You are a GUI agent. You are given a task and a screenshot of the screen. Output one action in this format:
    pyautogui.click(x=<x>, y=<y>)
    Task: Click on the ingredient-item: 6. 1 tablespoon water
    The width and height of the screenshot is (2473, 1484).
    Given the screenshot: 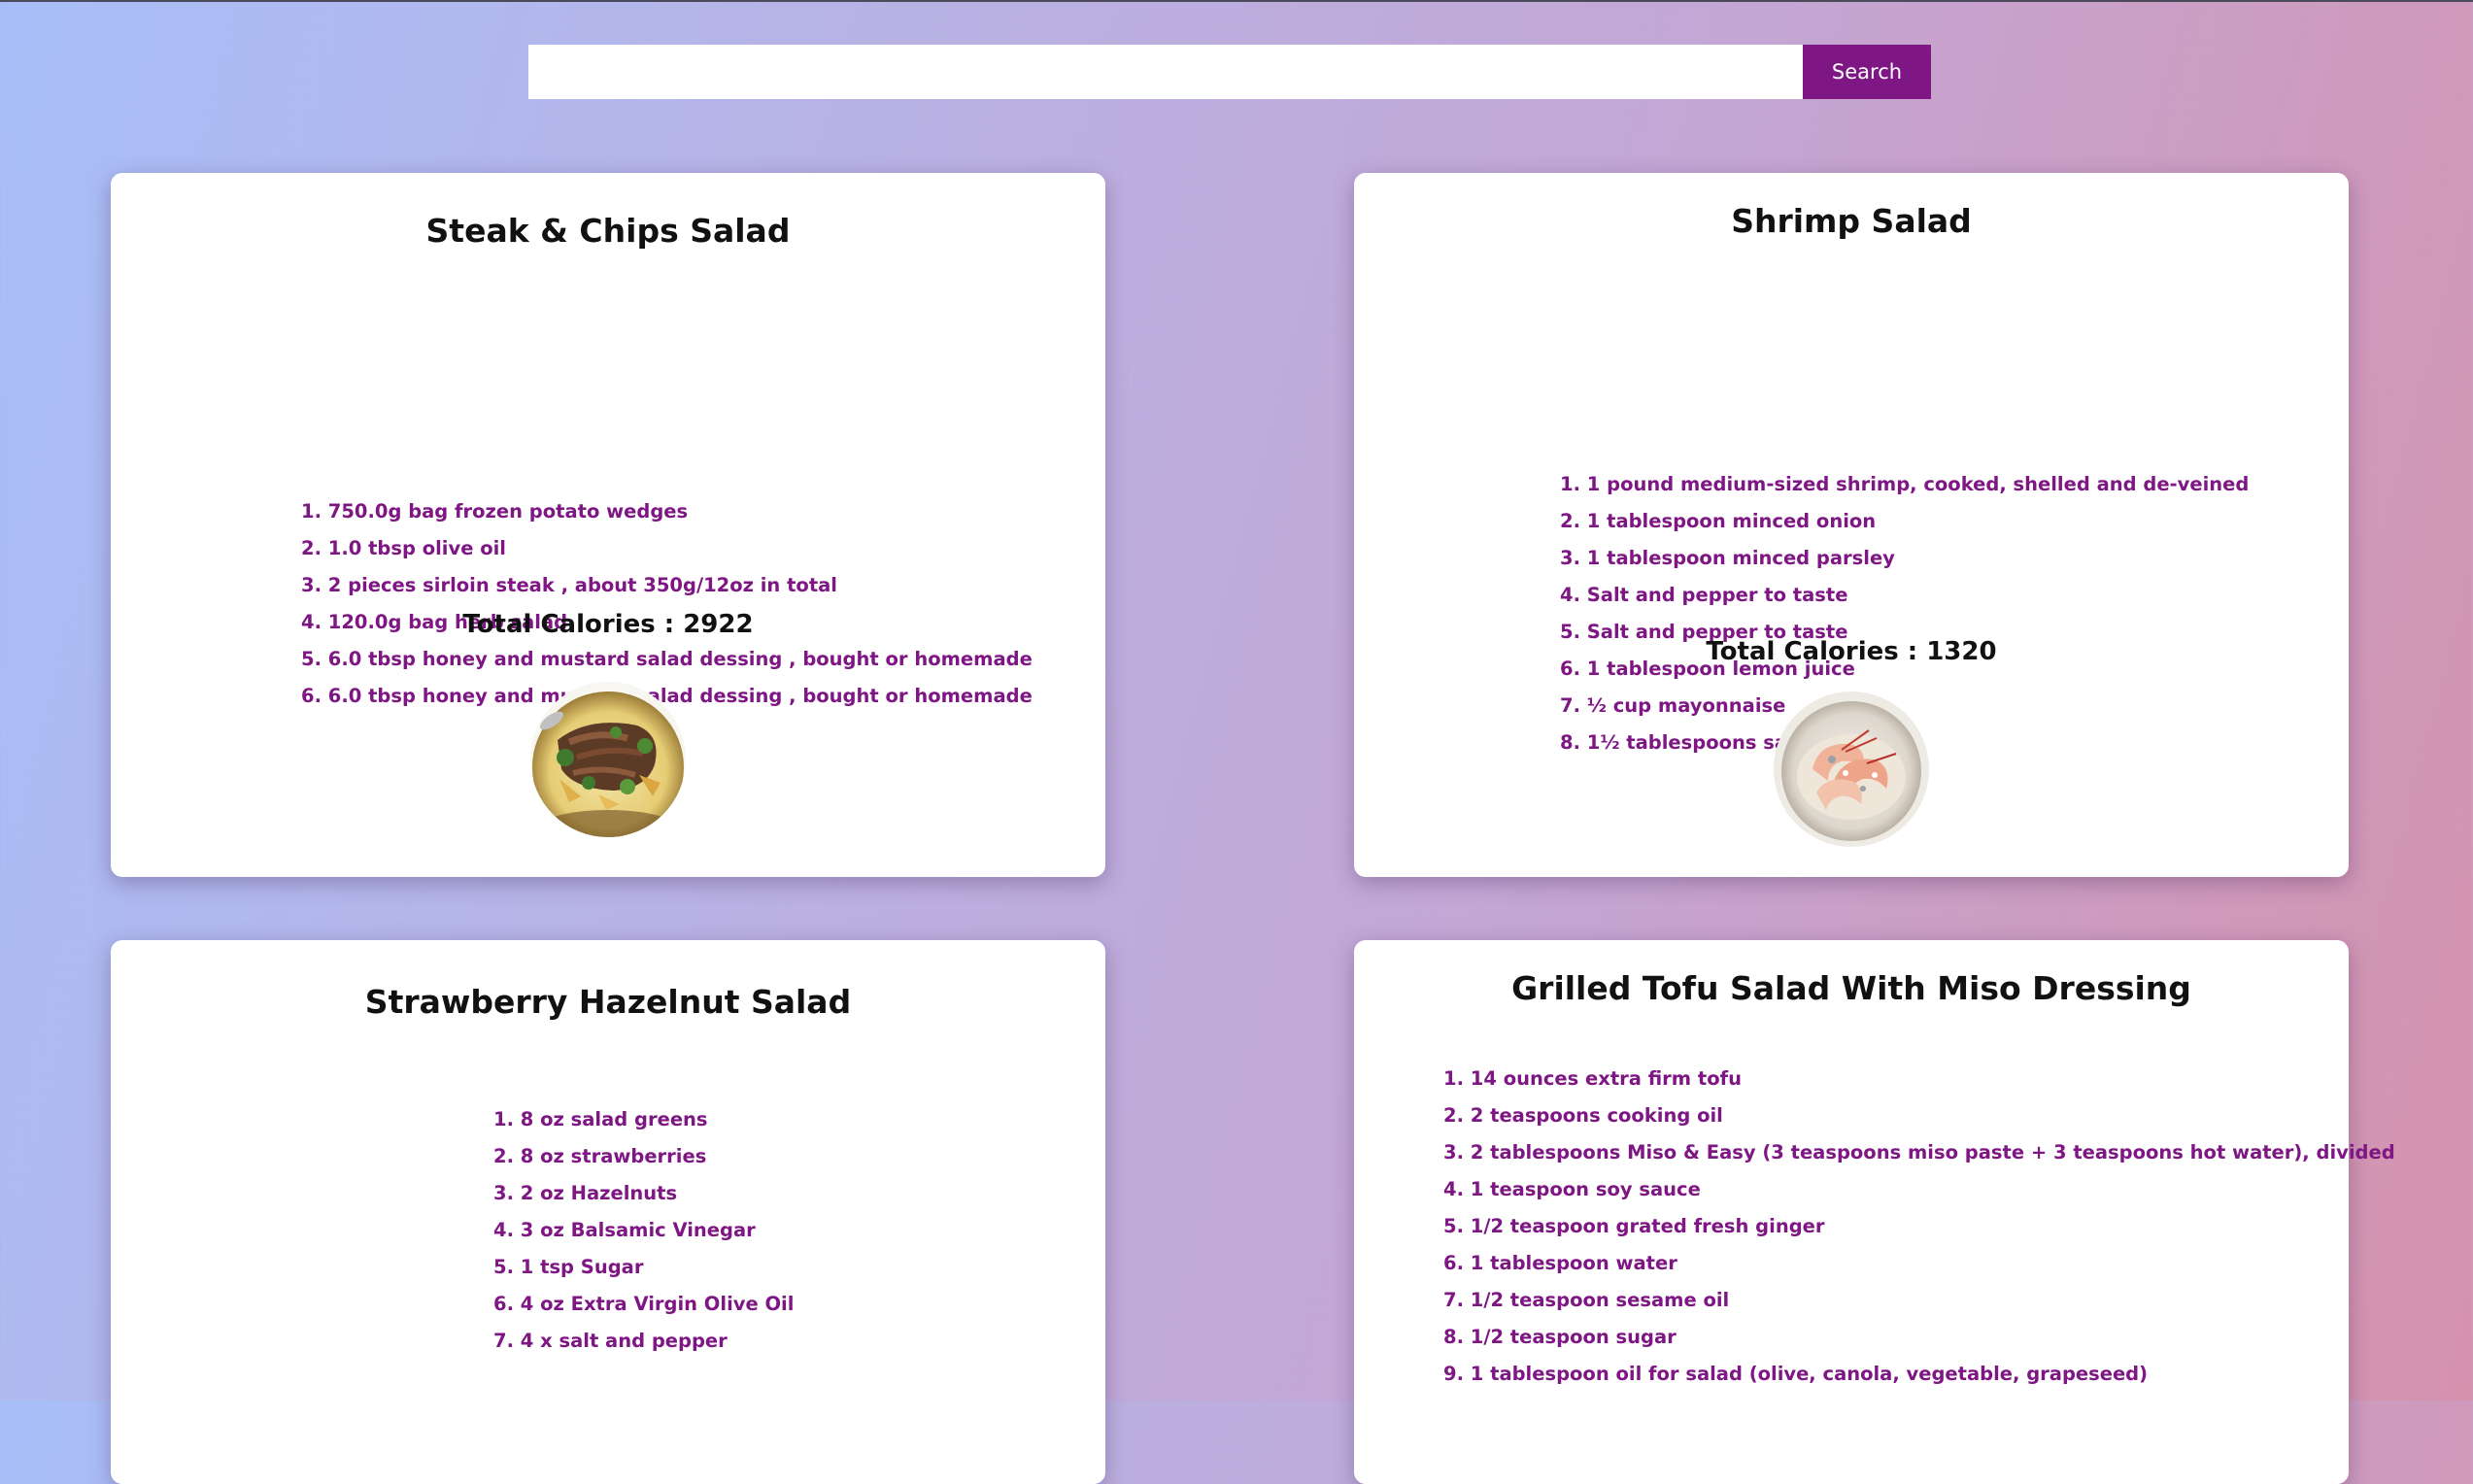 What is the action you would take?
    pyautogui.click(x=1560, y=1263)
    